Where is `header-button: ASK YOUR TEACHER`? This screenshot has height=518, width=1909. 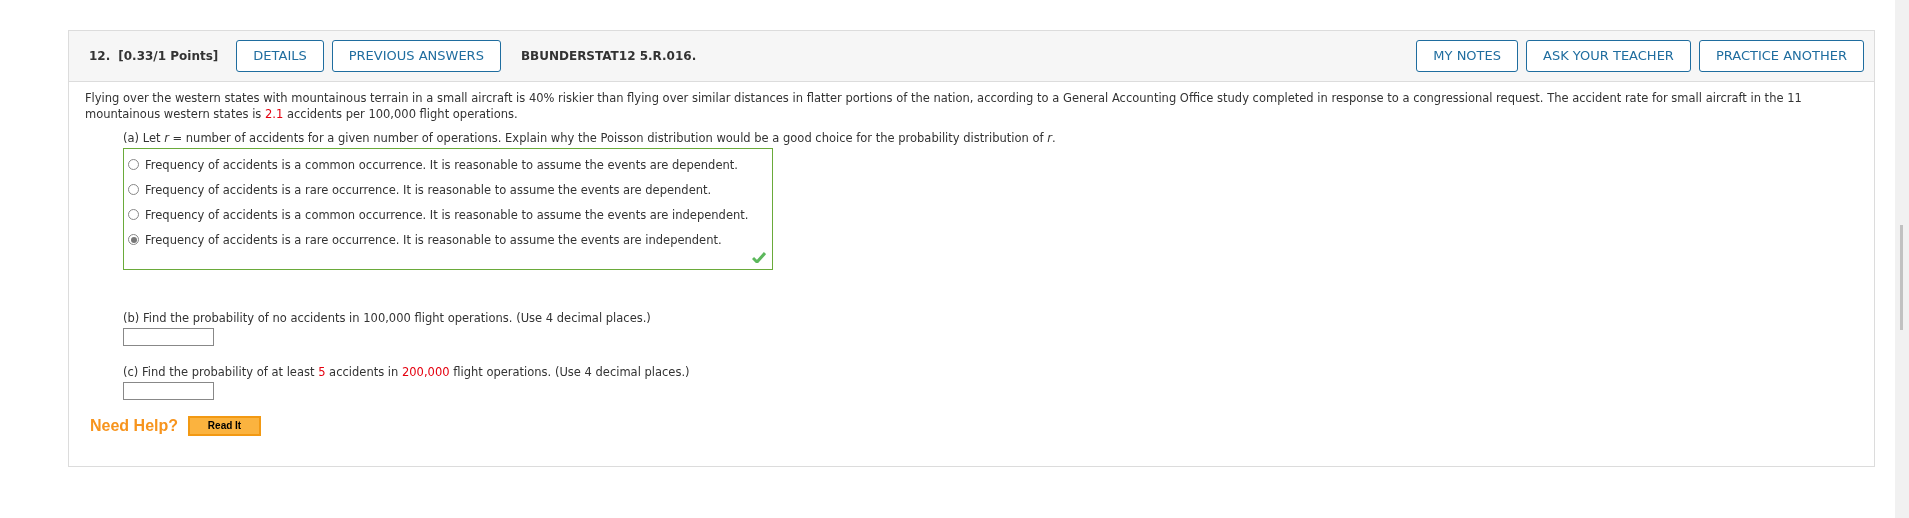
header-button: ASK YOUR TEACHER is located at coordinates (1608, 56).